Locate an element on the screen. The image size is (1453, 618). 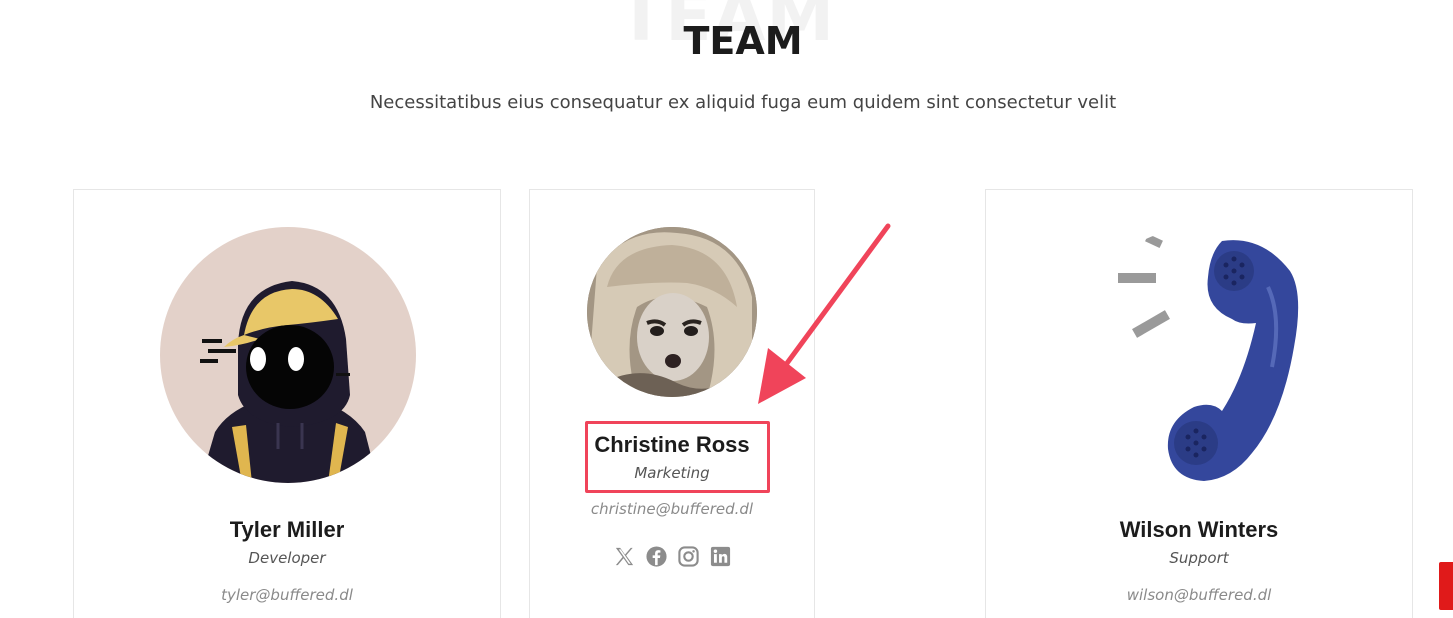
social-links is located at coordinates (672, 556).